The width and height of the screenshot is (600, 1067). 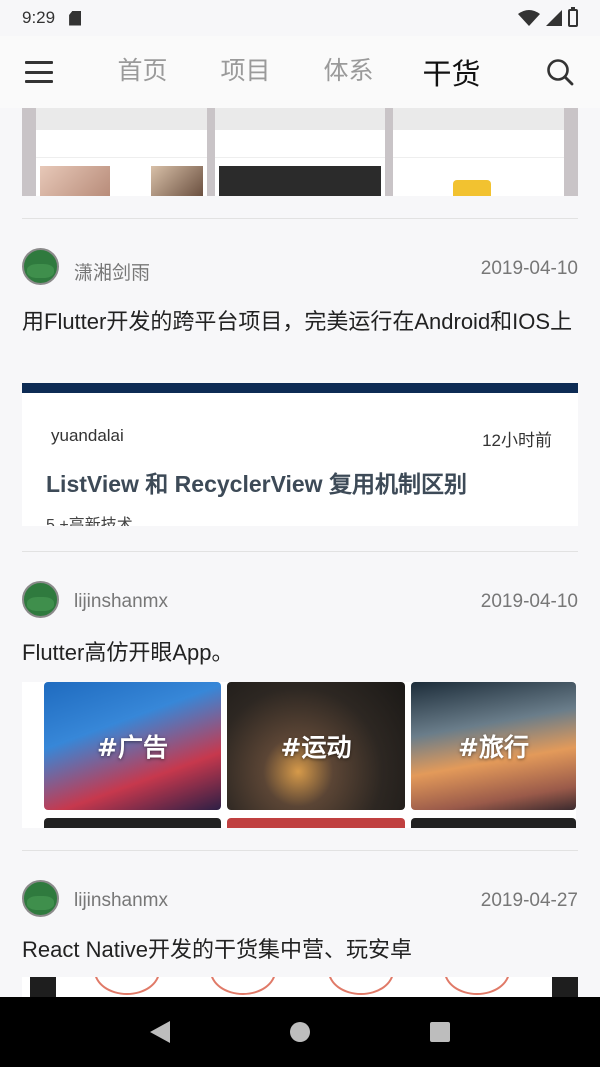 What do you see at coordinates (560, 72) in the screenshot?
I see `search-icon` at bounding box center [560, 72].